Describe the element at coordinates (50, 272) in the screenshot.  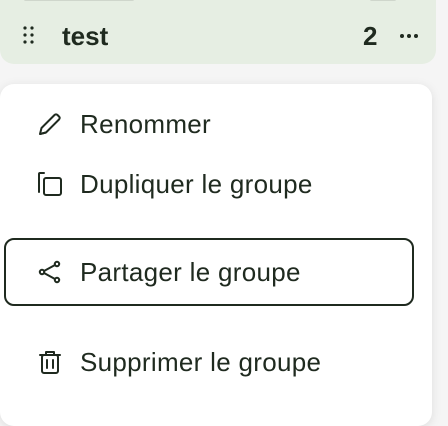
I see `share-icon` at that location.